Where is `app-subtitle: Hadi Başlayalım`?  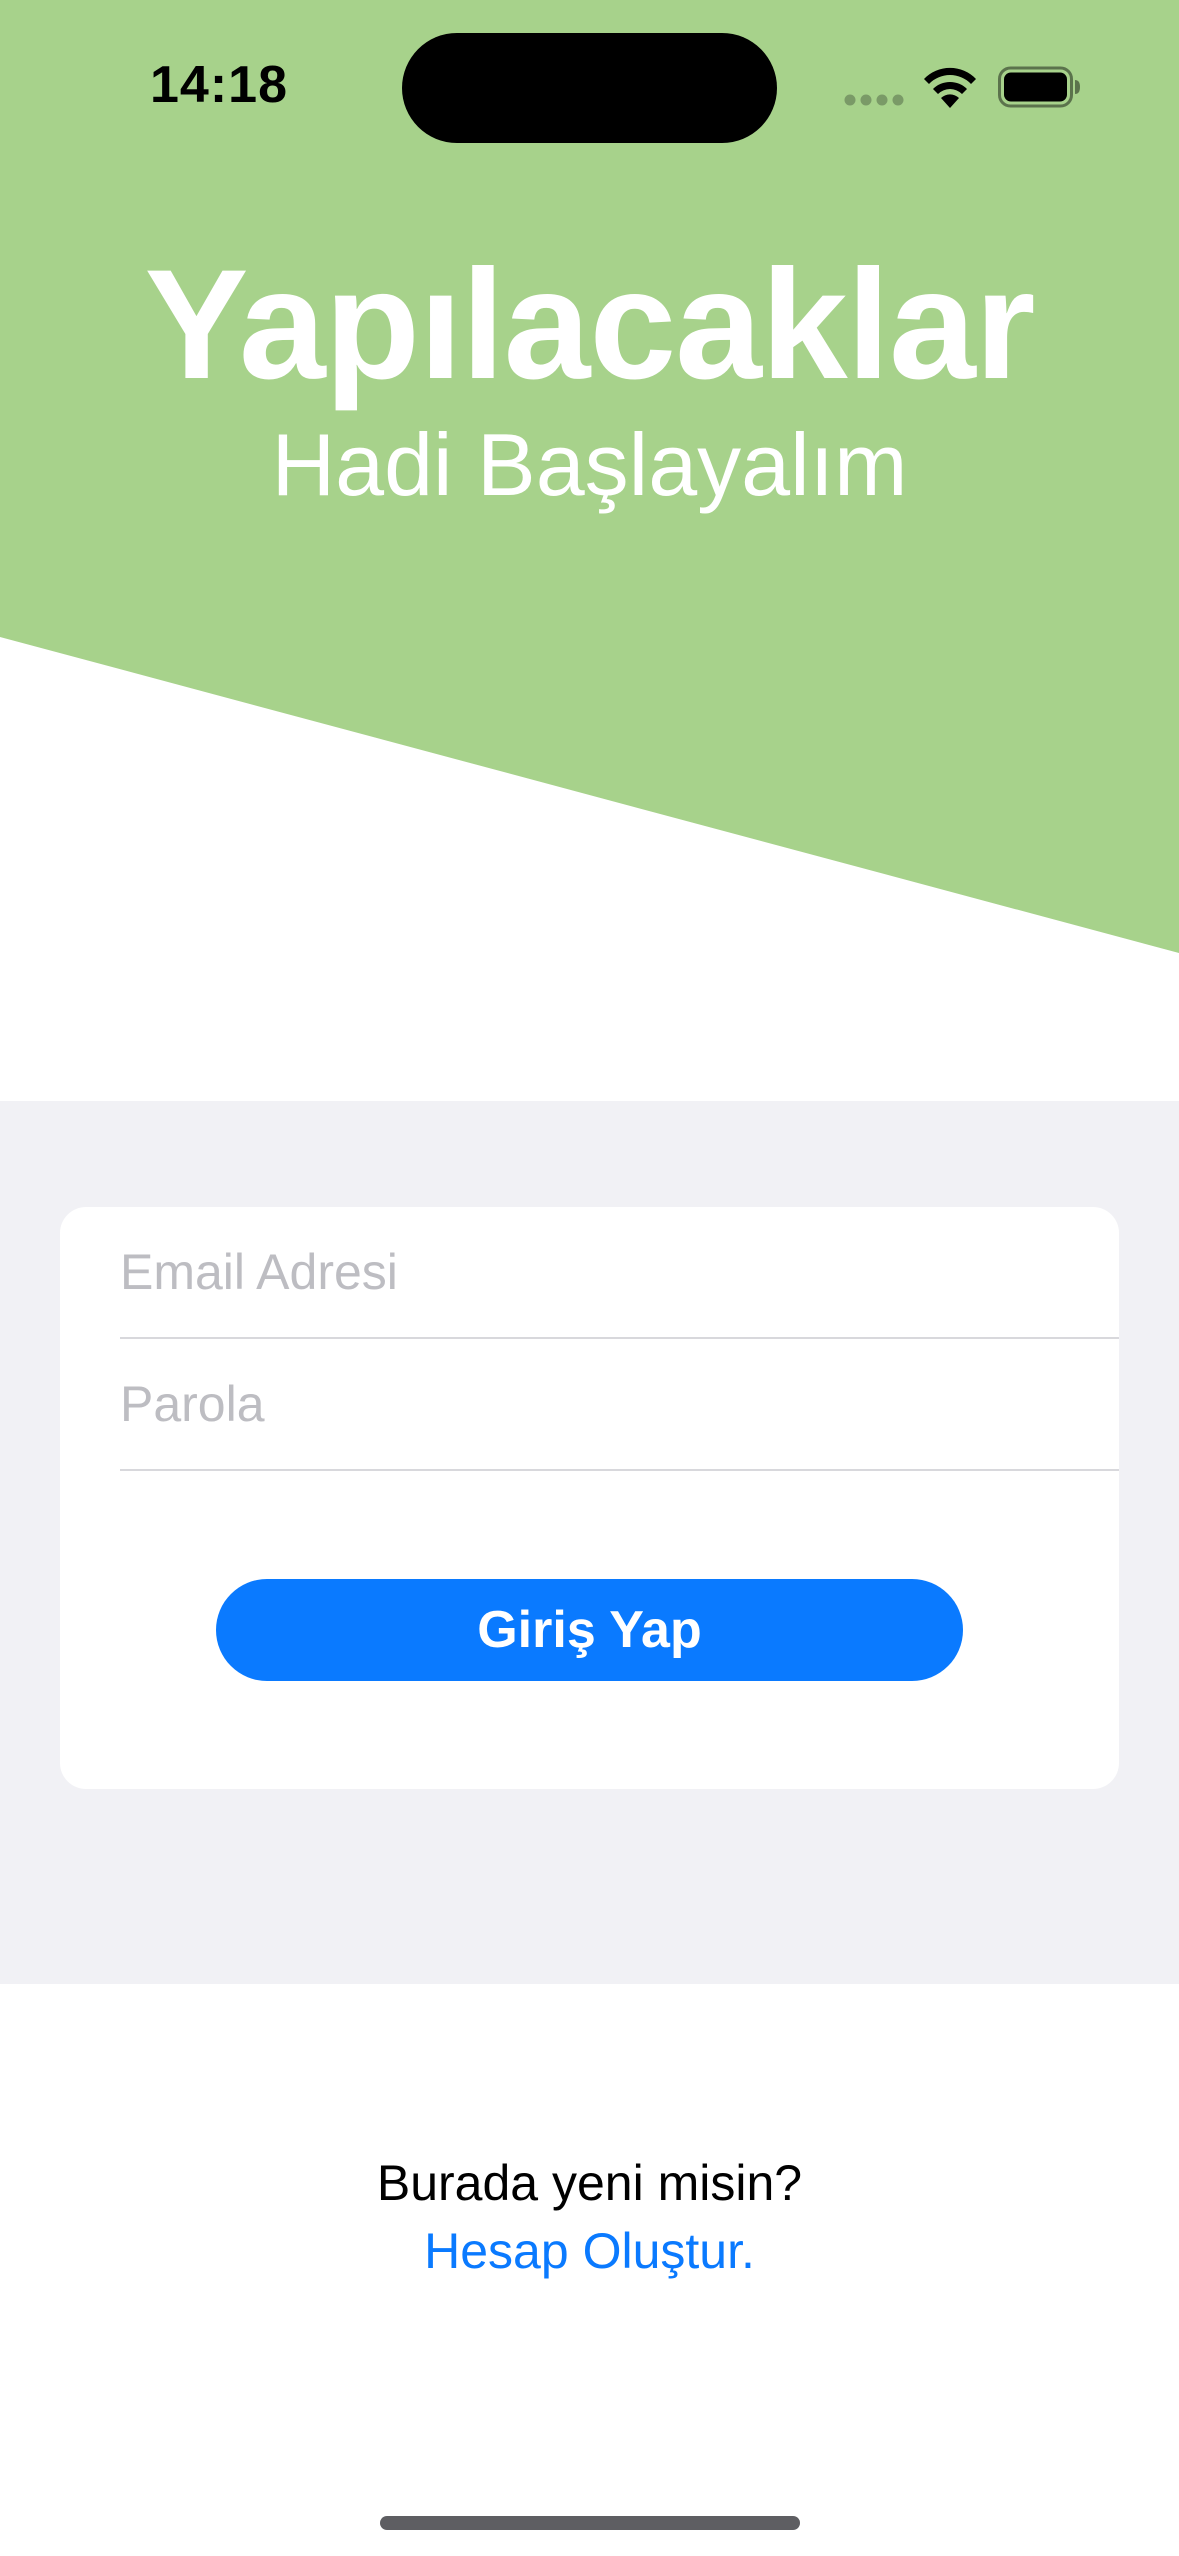
app-subtitle: Hadi Başlayalım is located at coordinates (589, 464).